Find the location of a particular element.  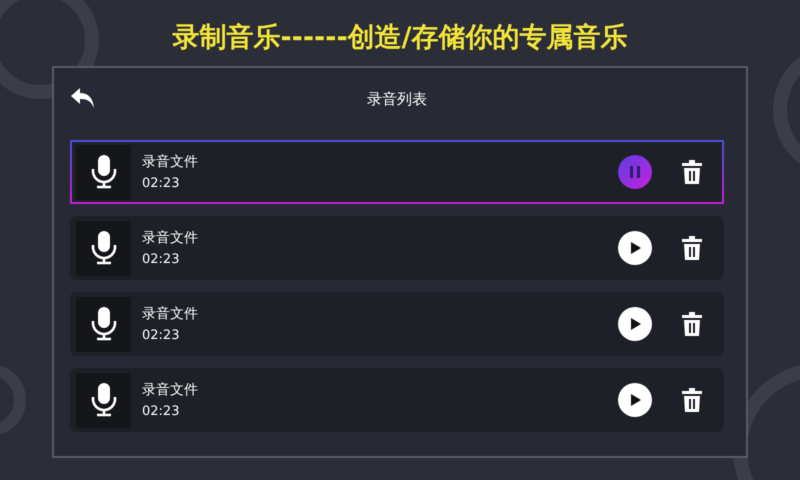

pause-button is located at coordinates (635, 172).